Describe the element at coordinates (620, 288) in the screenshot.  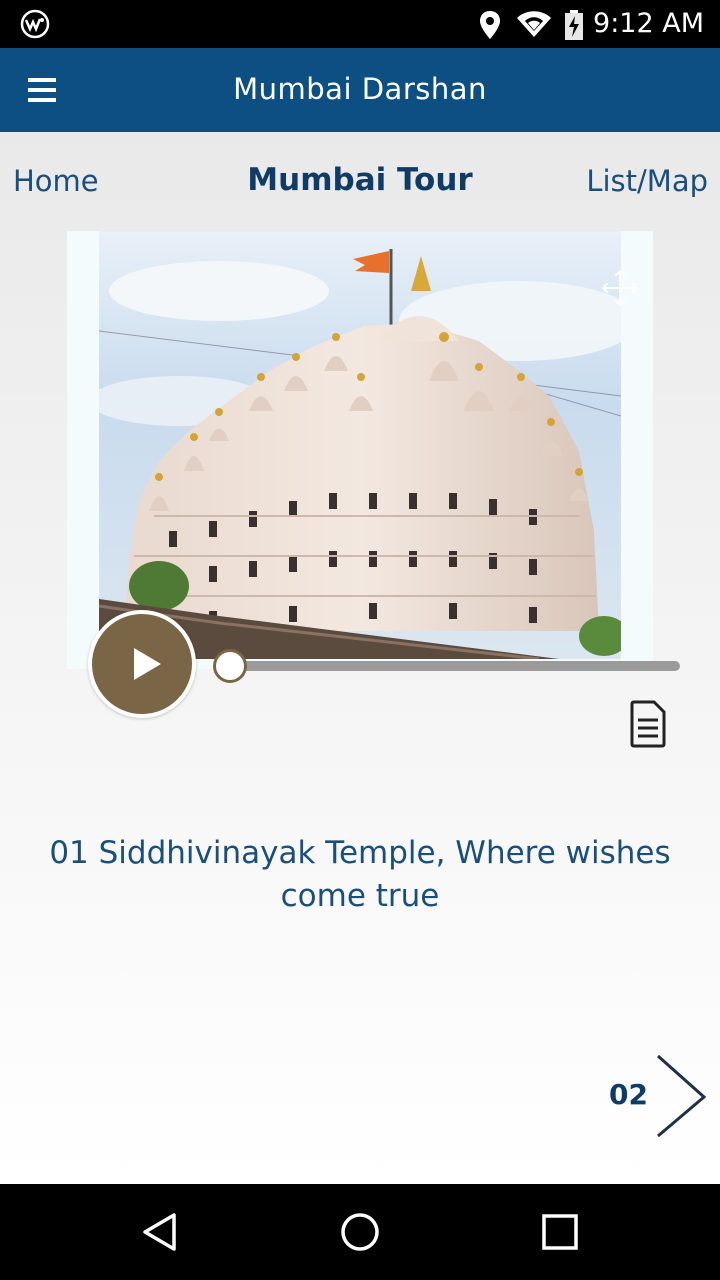
I see `expand-arrows-icon` at that location.